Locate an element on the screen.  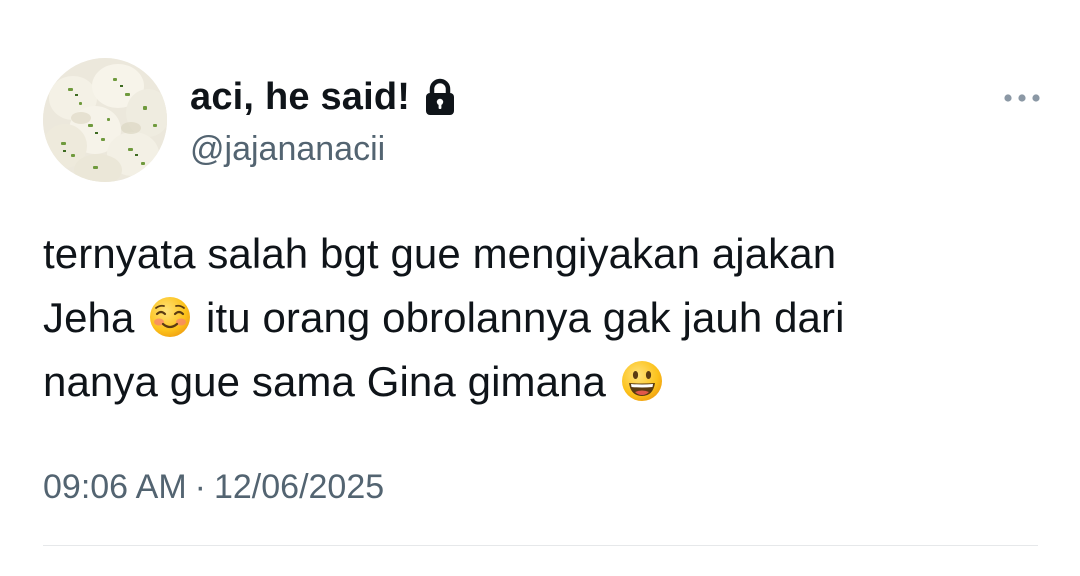
more-options-button is located at coordinates (1022, 98).